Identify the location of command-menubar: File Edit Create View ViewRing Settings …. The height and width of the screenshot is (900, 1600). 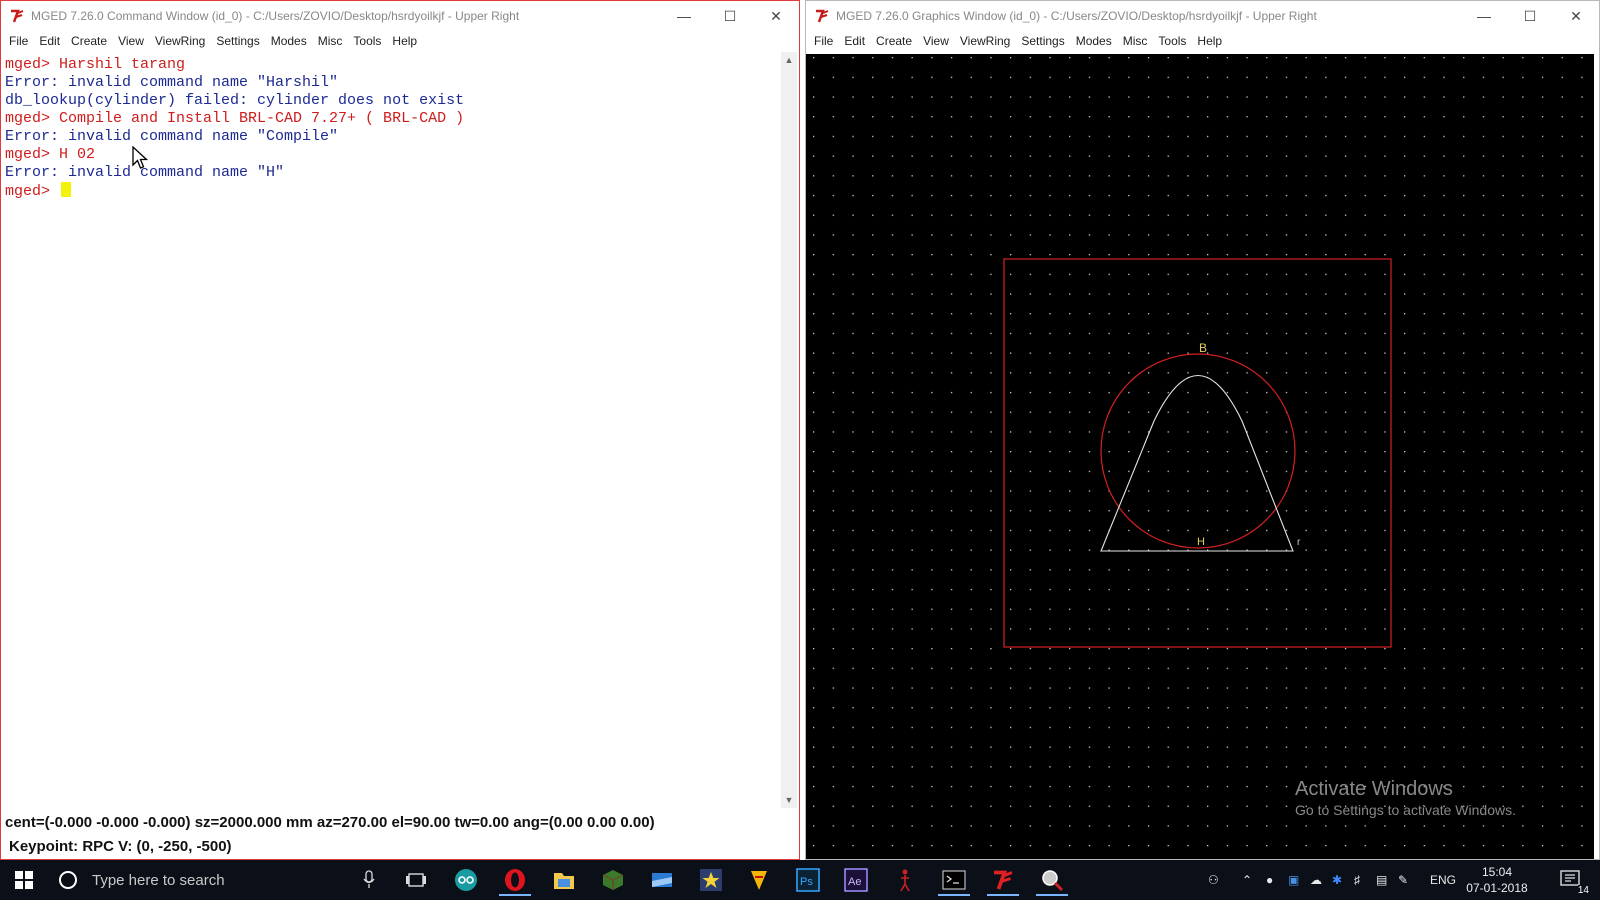
(400, 41).